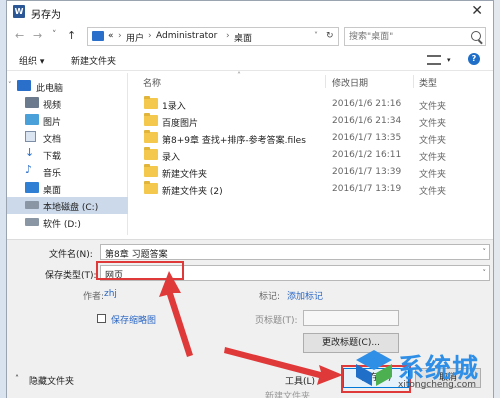 Image resolution: width=500 pixels, height=398 pixels. I want to click on dialog-title: 另存为, so click(46, 15).